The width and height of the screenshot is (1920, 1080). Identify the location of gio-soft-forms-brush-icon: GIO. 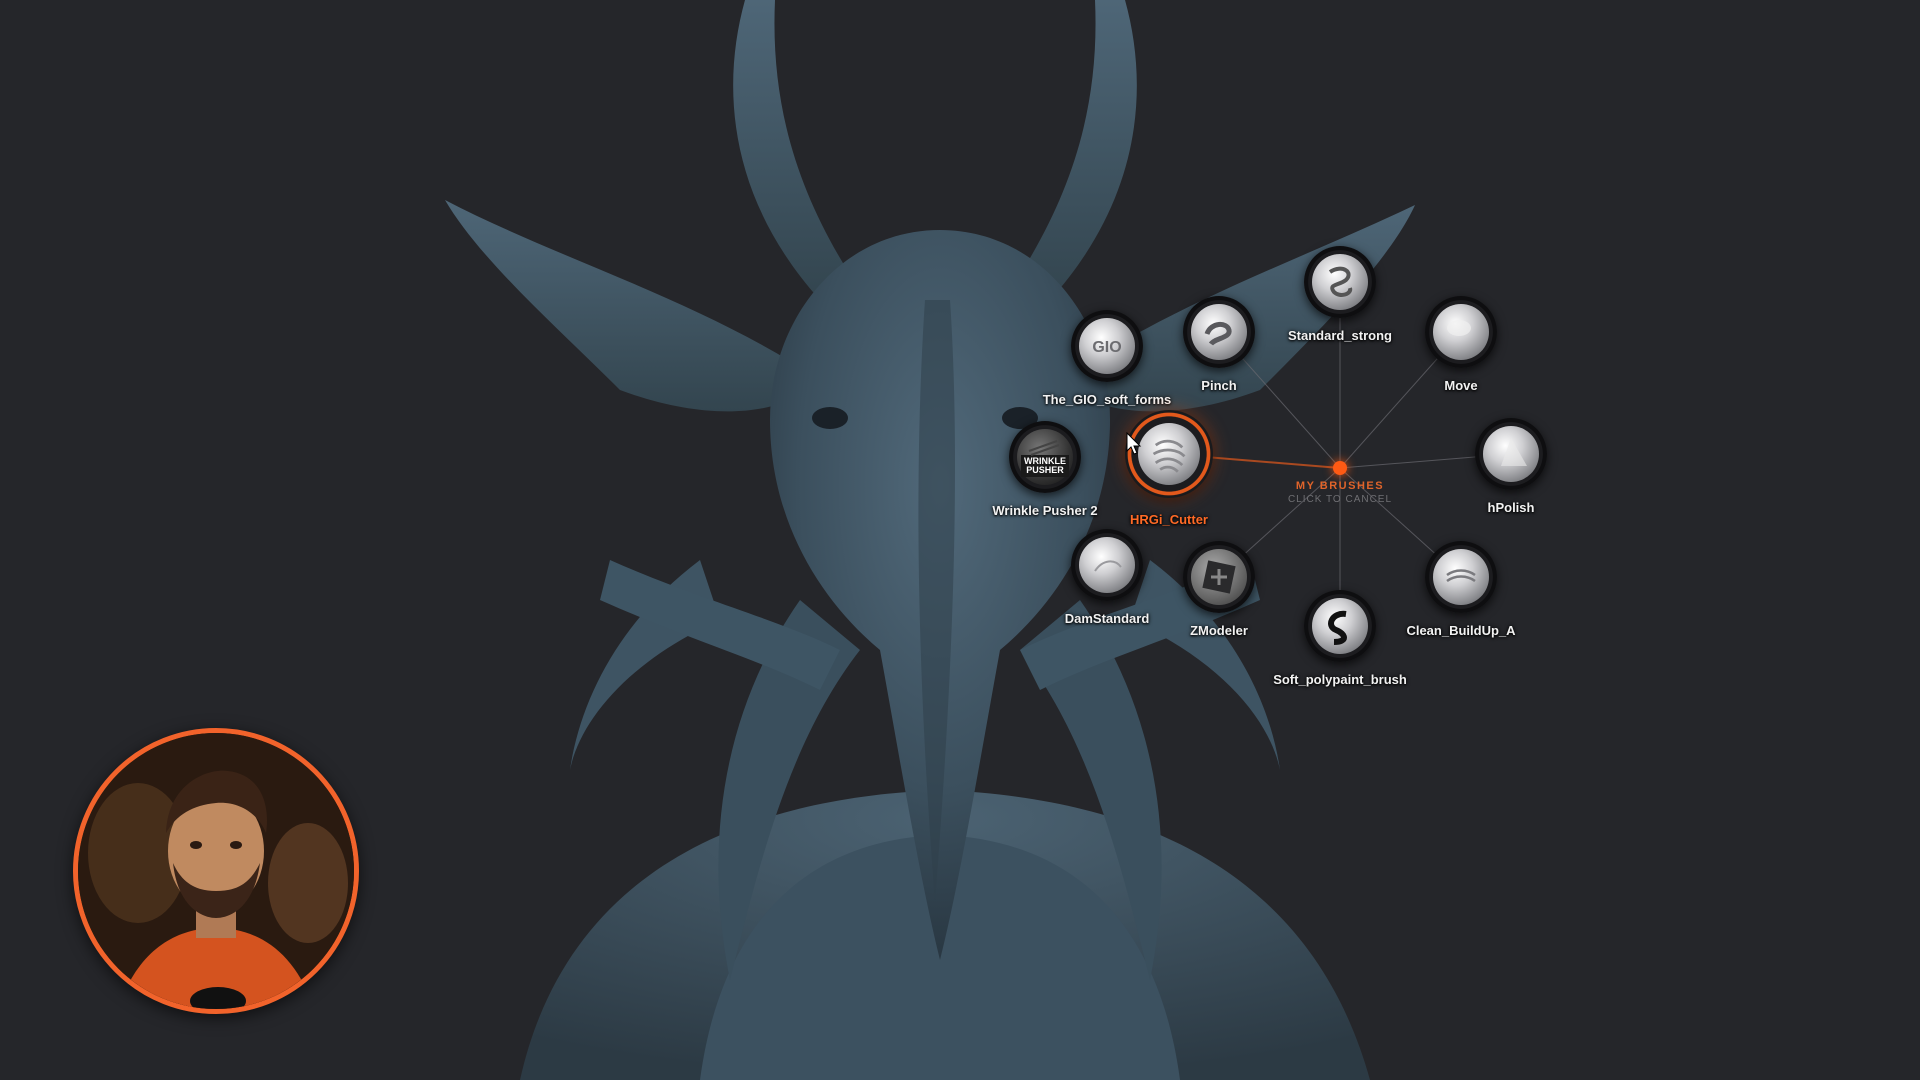
(1107, 346).